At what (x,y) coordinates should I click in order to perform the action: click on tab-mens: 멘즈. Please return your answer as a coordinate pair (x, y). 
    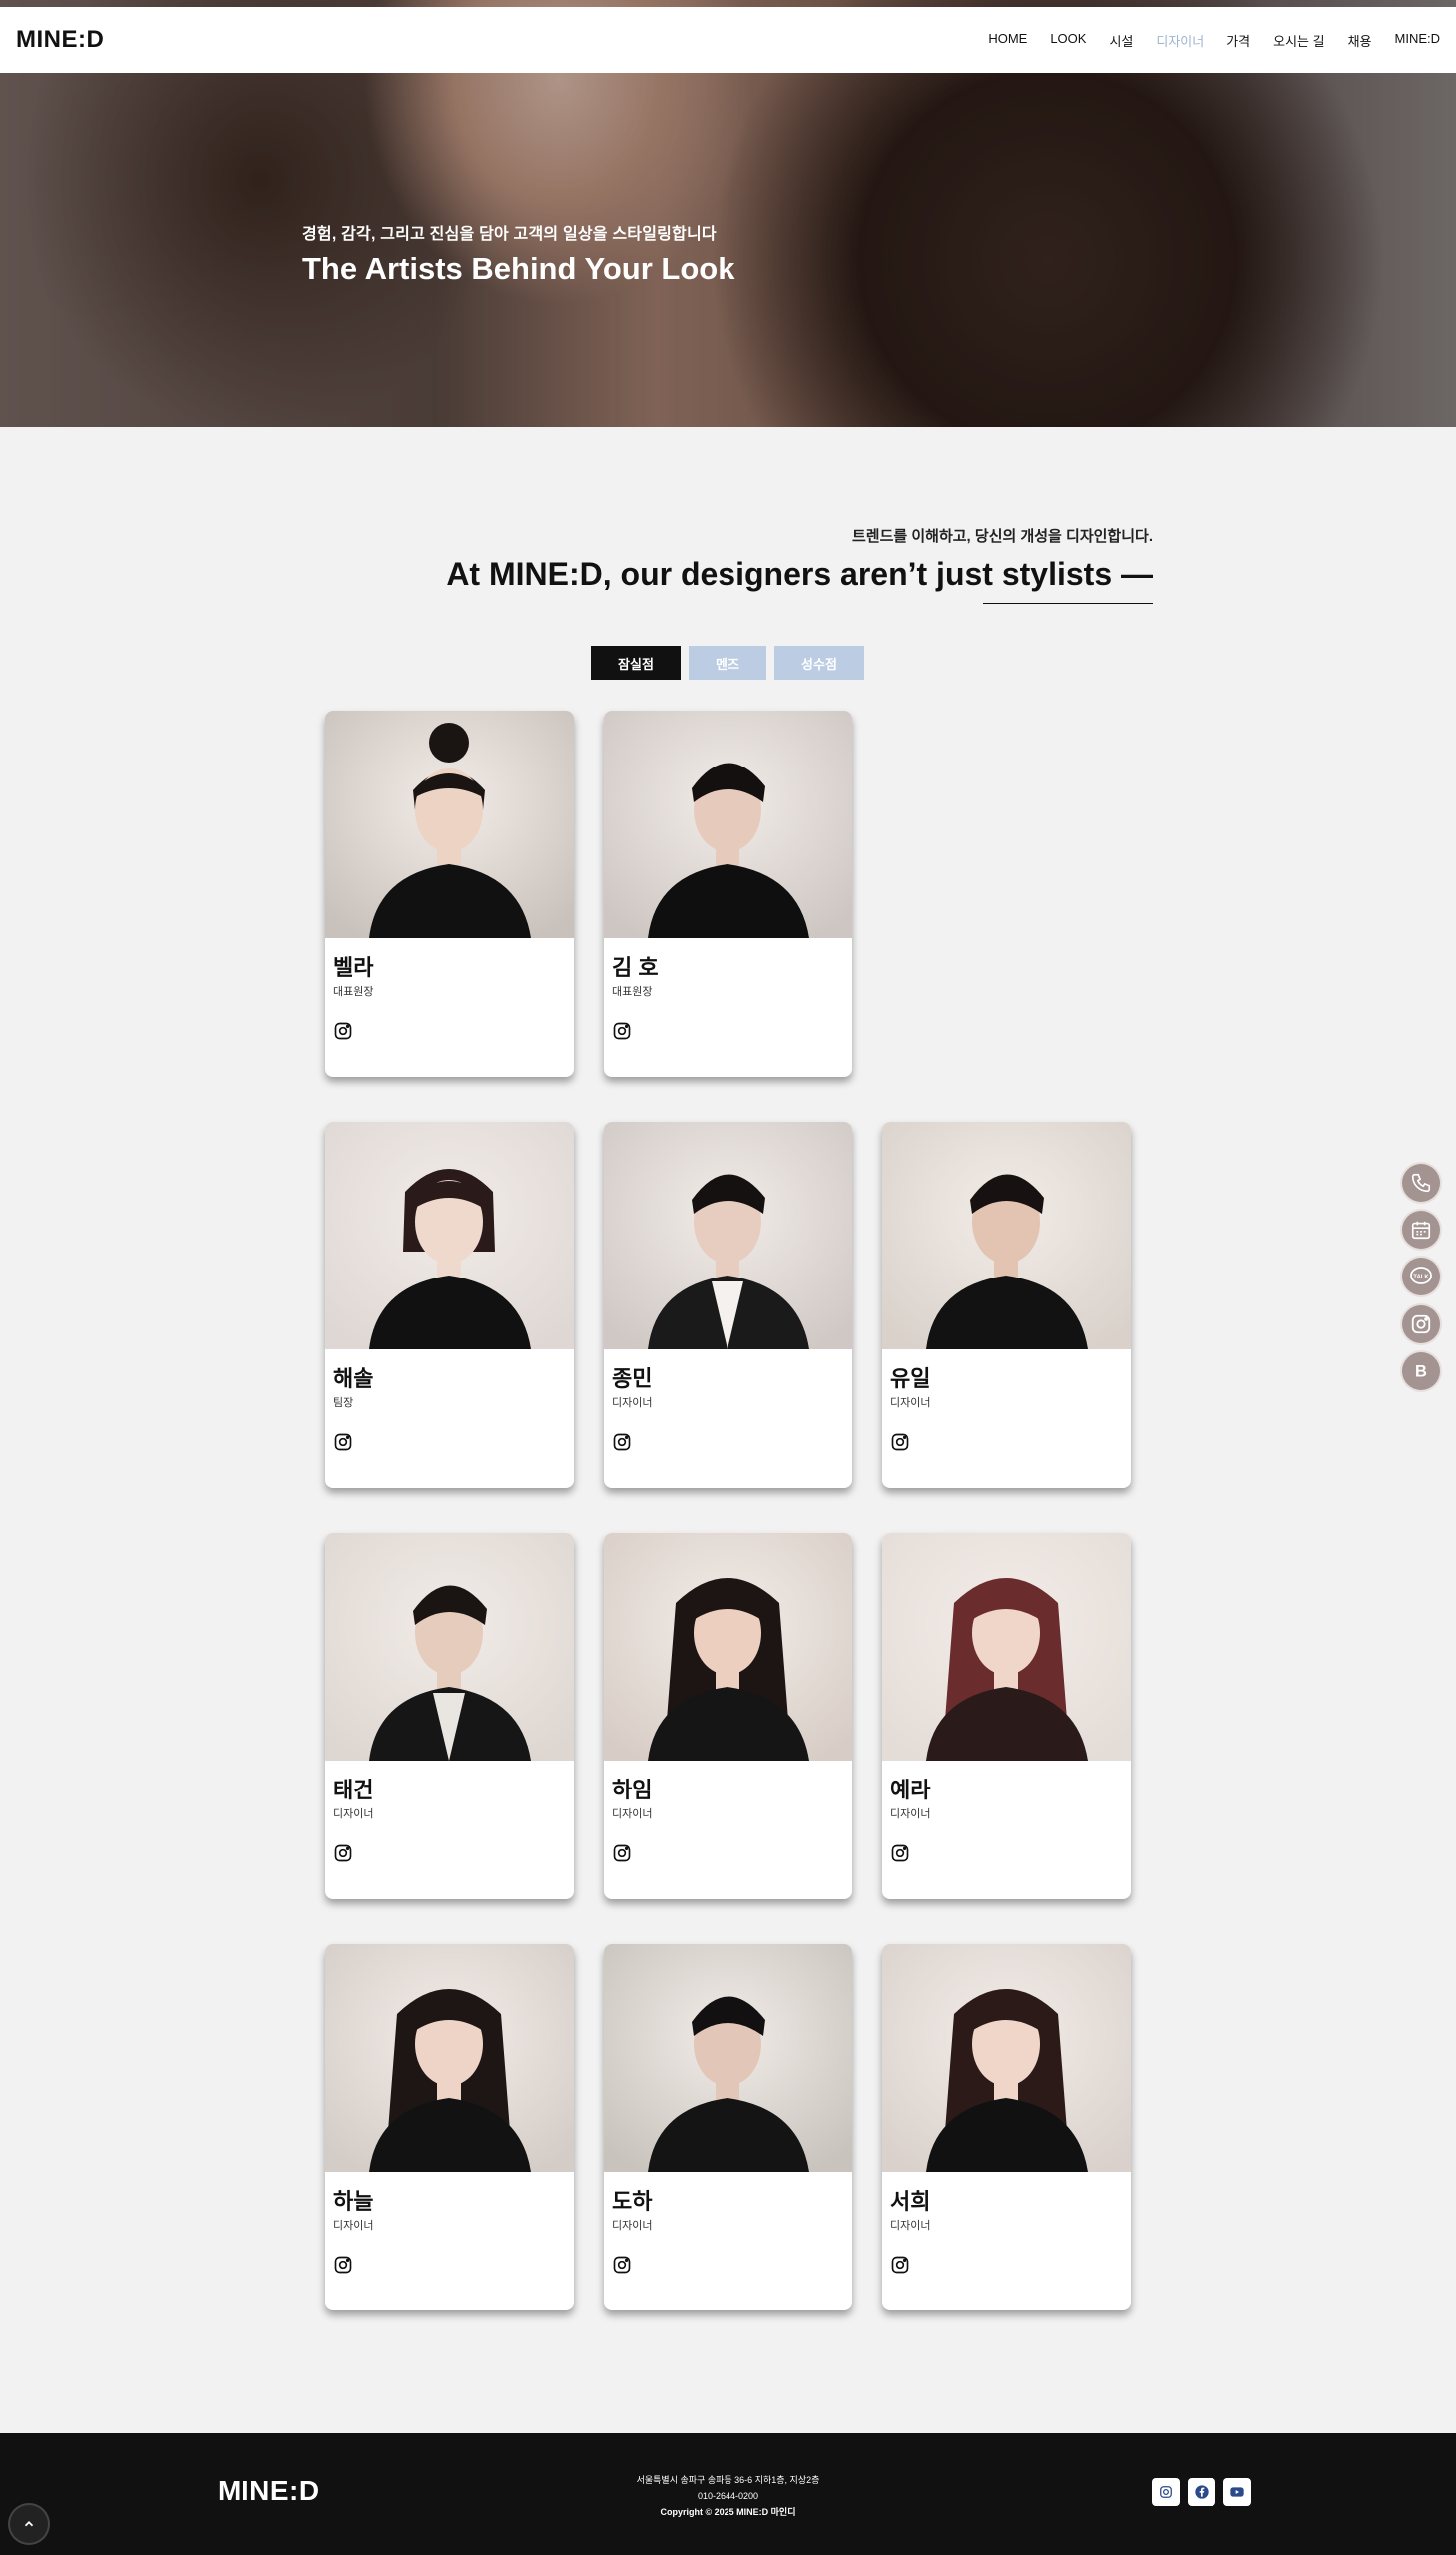
    Looking at the image, I should click on (727, 663).